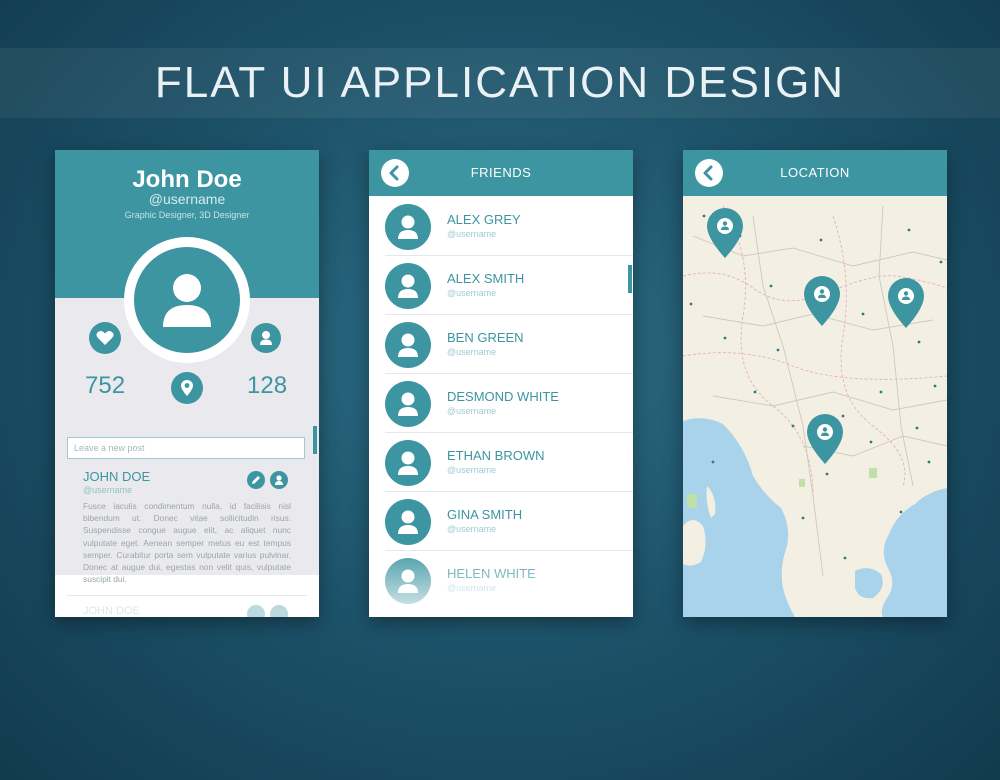 The height and width of the screenshot is (780, 1000). I want to click on next-post-author: JOHN DOE, so click(111, 611).